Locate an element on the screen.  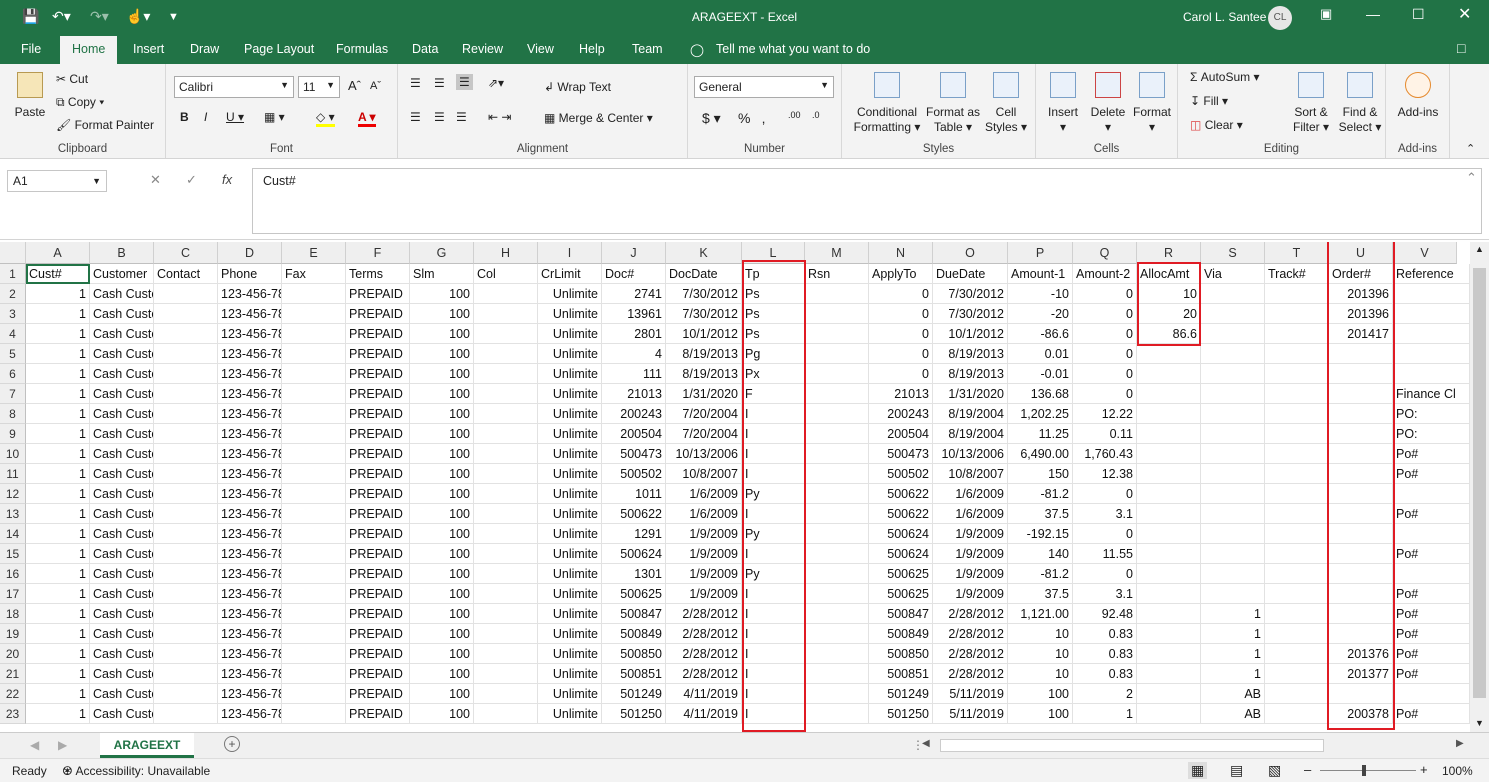
cell: 500847 is located at coordinates (901, 614).